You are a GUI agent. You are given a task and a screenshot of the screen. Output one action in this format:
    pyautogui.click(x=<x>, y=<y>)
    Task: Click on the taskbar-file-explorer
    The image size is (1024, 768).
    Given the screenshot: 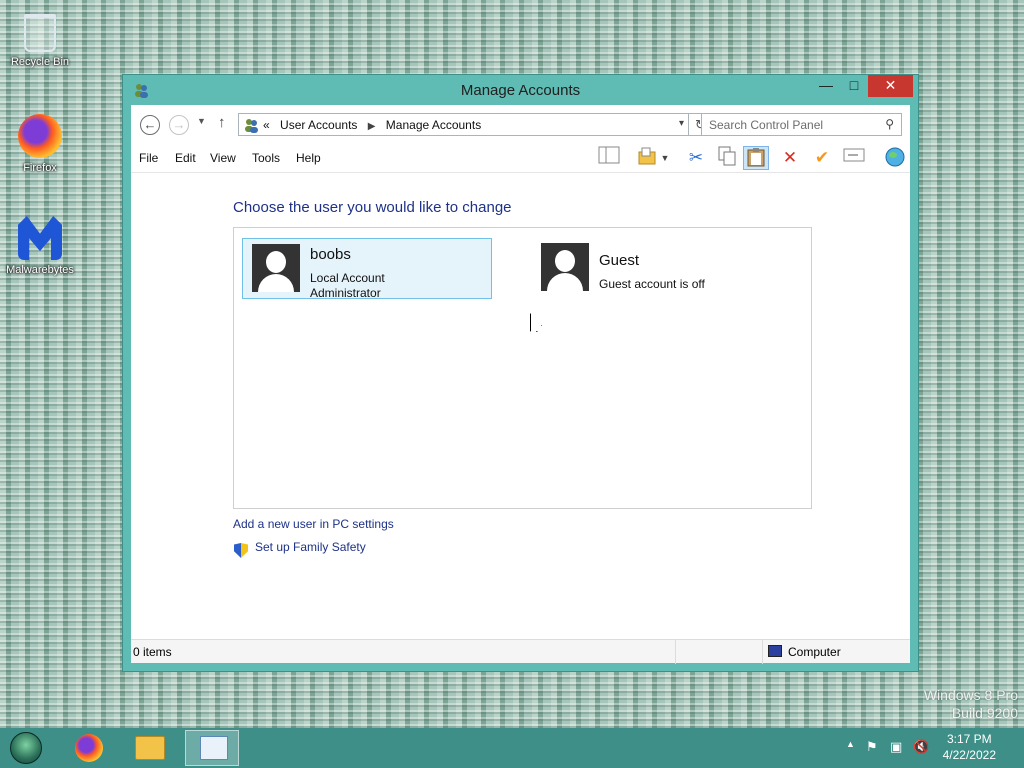 What is the action you would take?
    pyautogui.click(x=149, y=748)
    